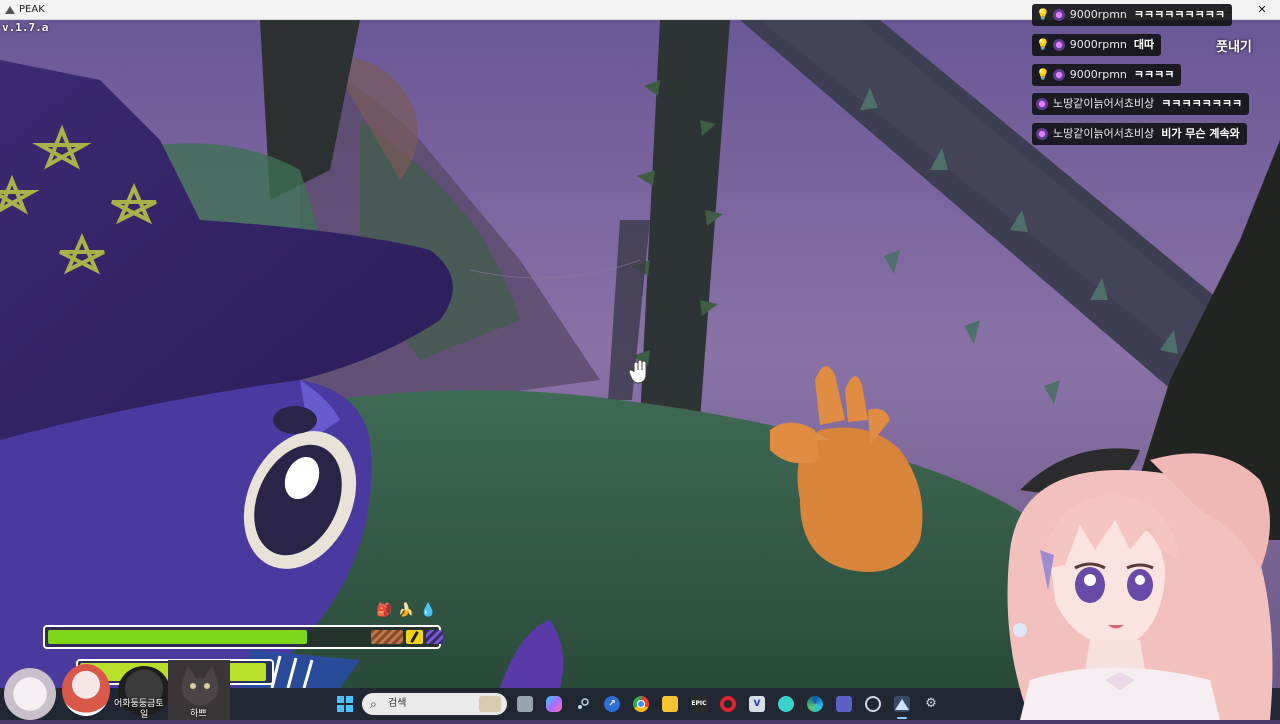  Describe the element at coordinates (1140, 584) in the screenshot. I see `vtuber-avatar` at that location.